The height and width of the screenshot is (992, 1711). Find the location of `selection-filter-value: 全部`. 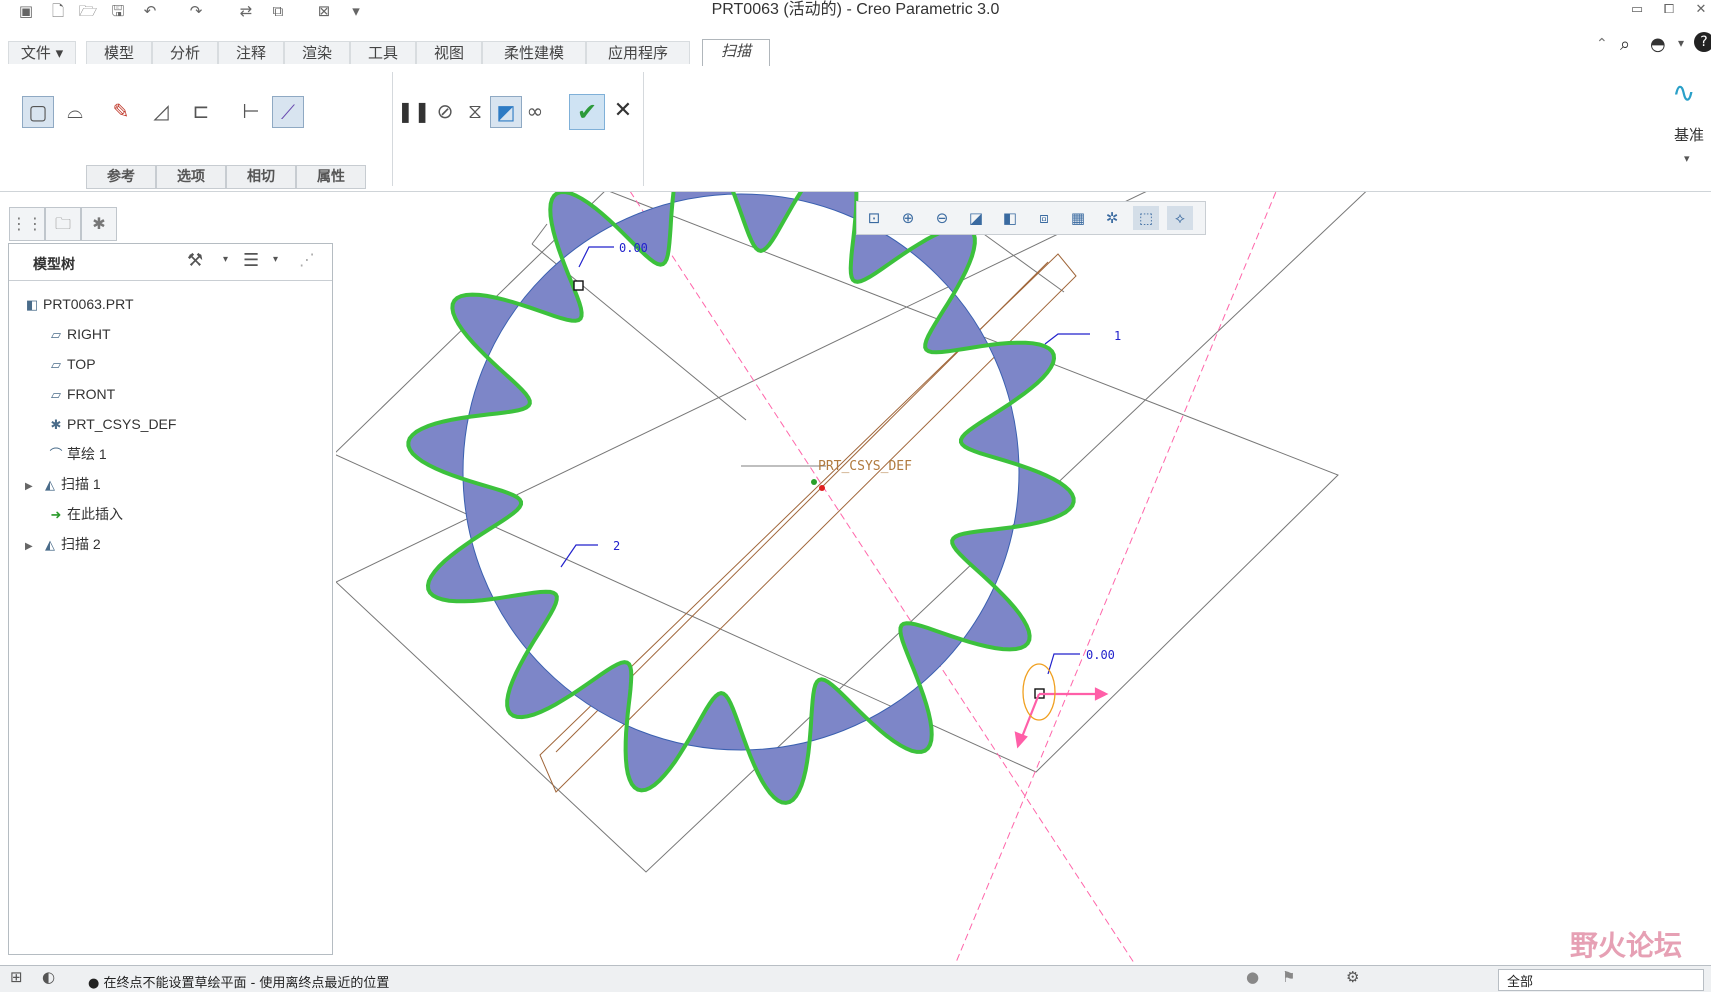

selection-filter-value: 全部 is located at coordinates (1520, 982).